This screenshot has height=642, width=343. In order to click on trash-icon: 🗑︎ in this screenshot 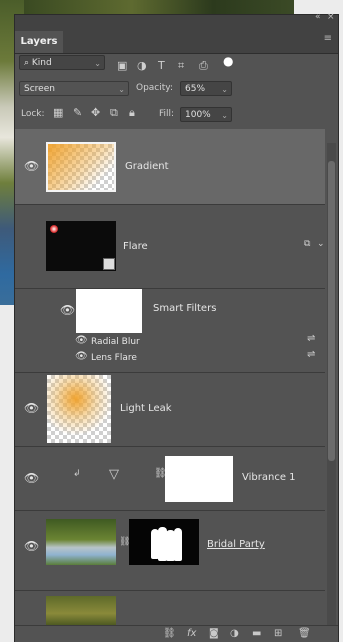, I will do `click(304, 633)`.